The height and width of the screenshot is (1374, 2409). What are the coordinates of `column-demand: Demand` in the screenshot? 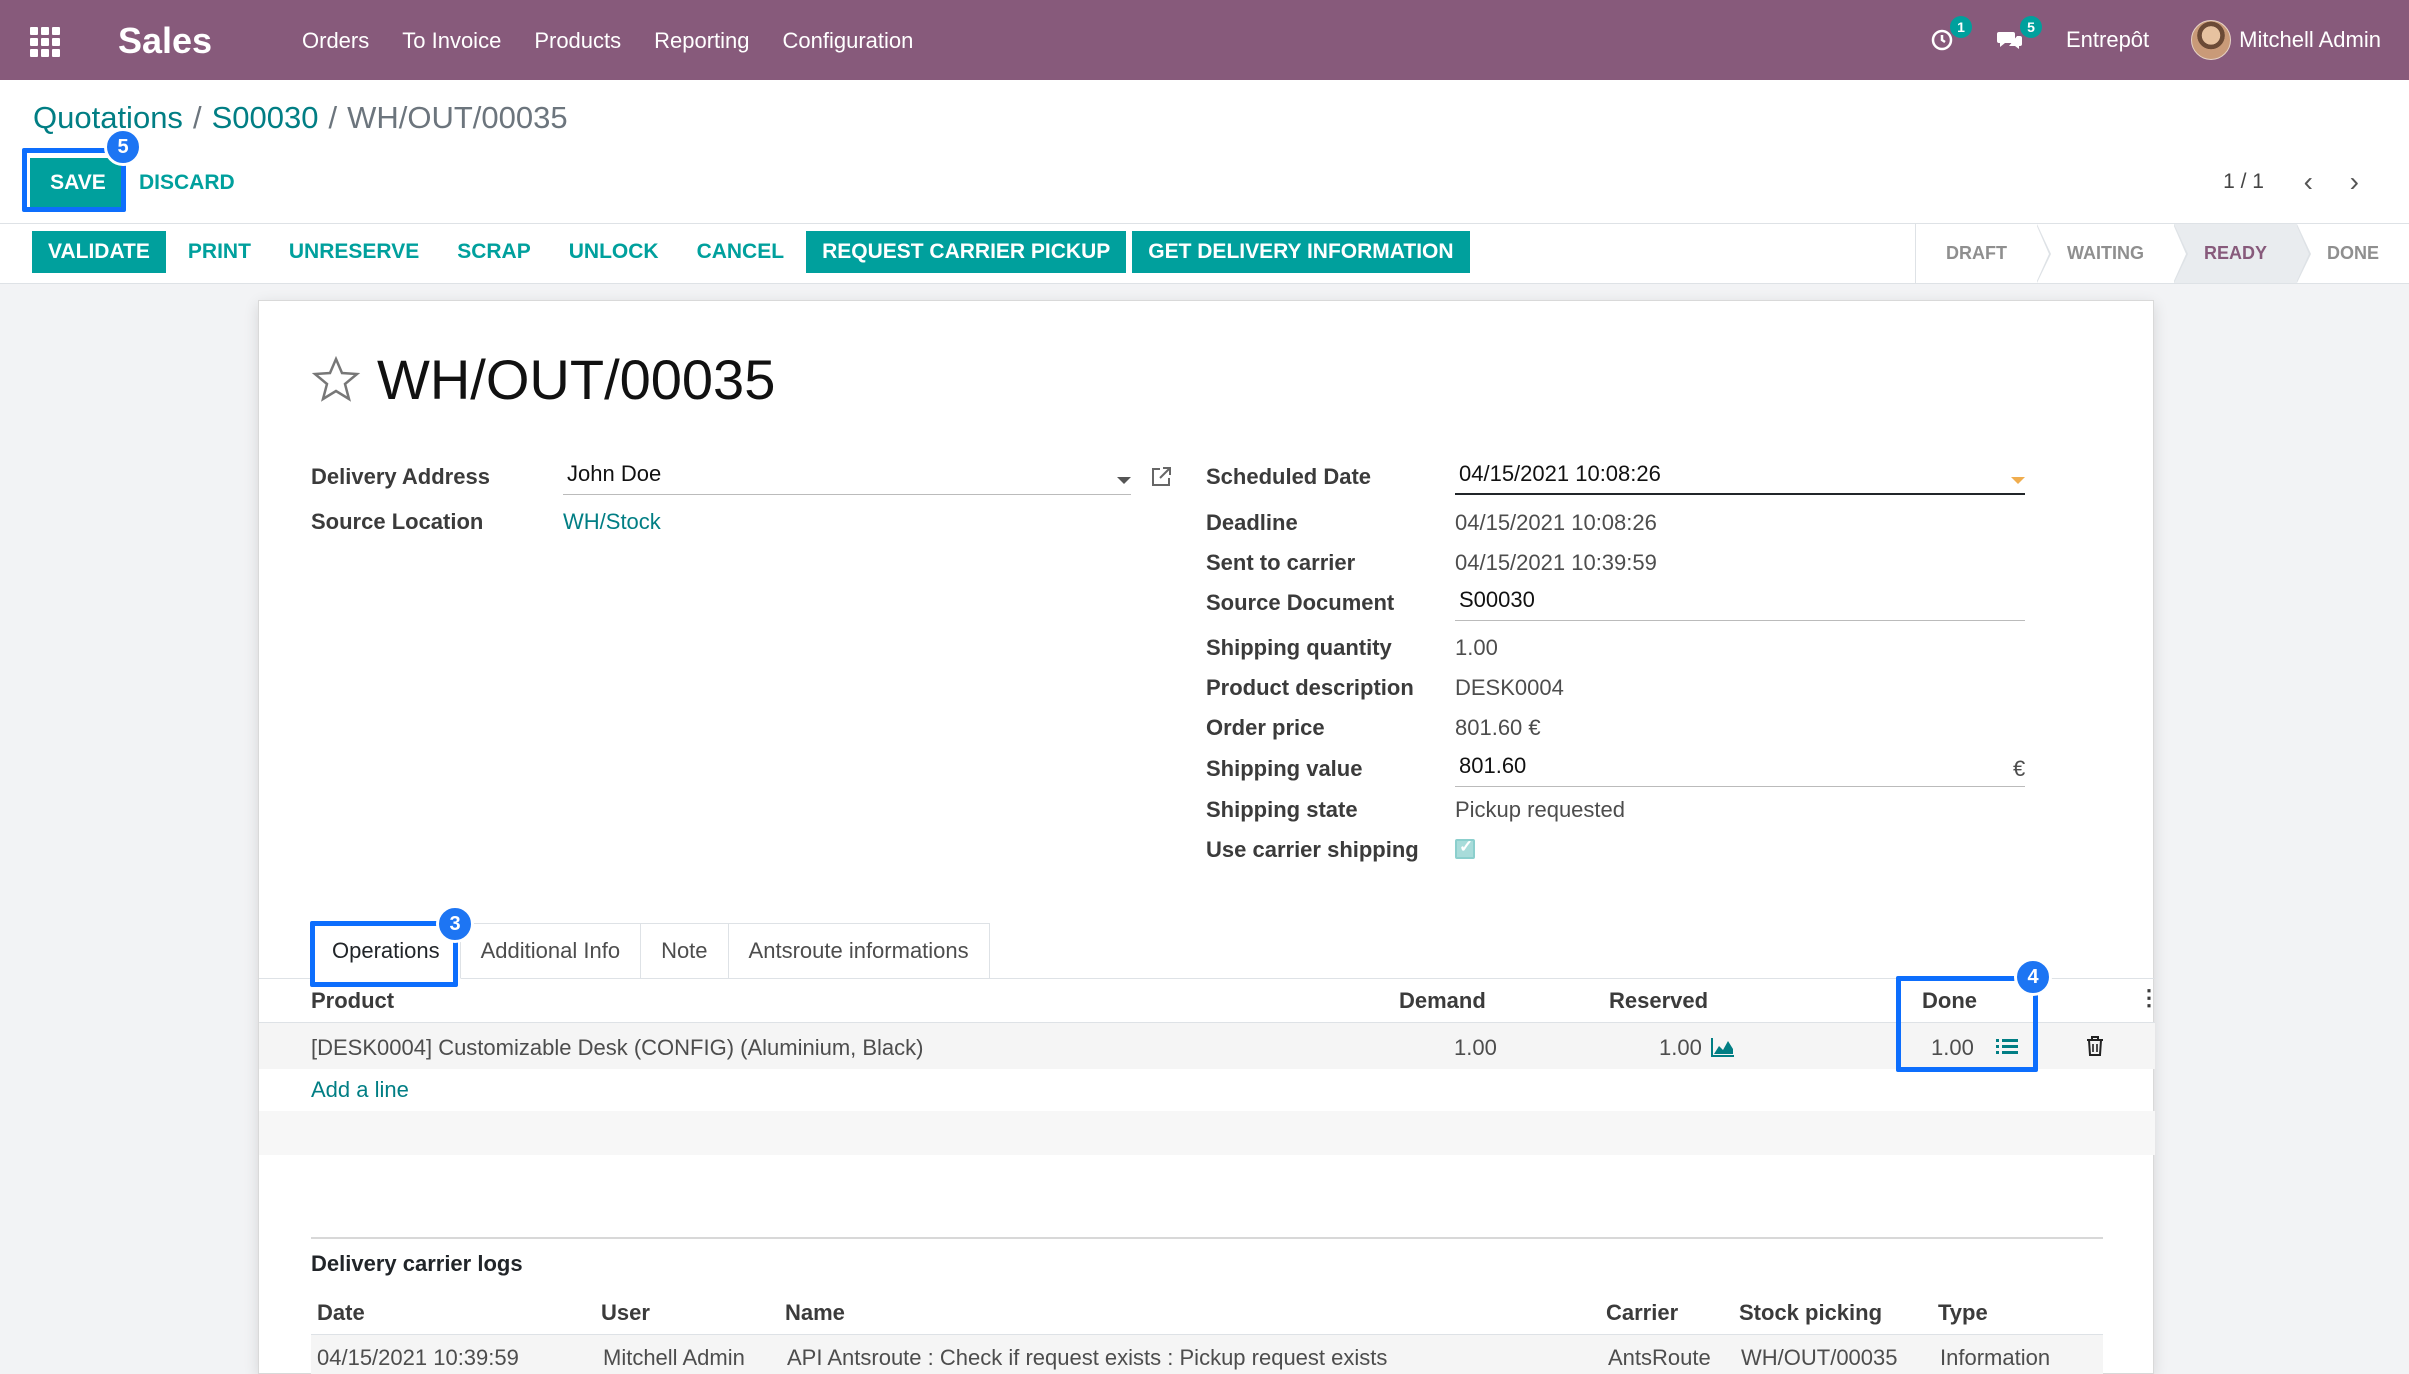 It's located at (1442, 1001).